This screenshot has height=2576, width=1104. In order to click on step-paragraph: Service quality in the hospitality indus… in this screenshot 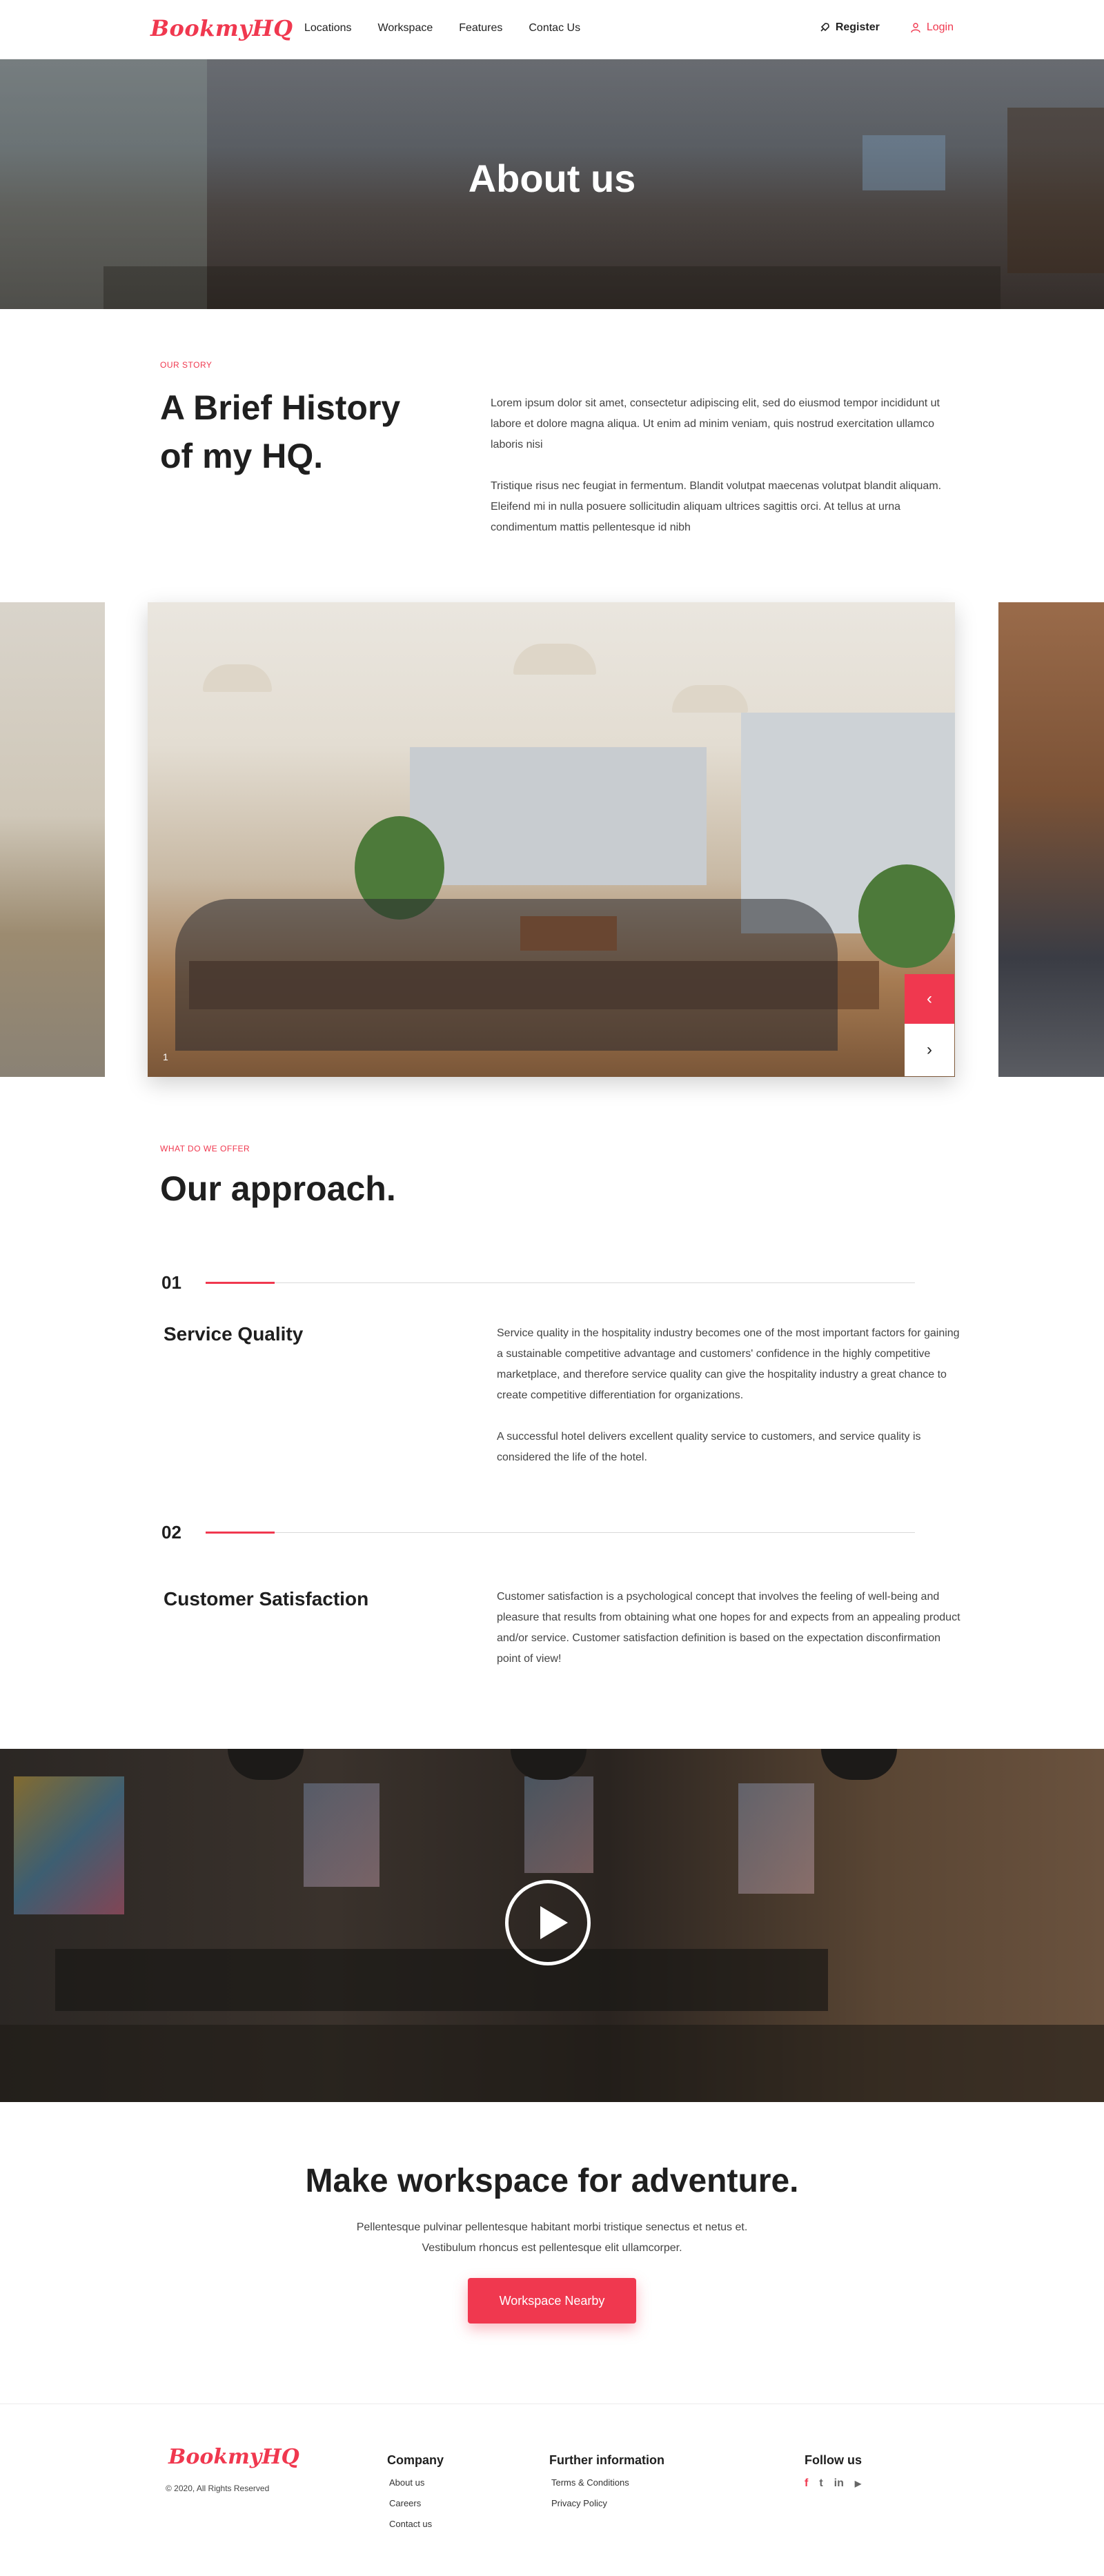, I will do `click(728, 1364)`.